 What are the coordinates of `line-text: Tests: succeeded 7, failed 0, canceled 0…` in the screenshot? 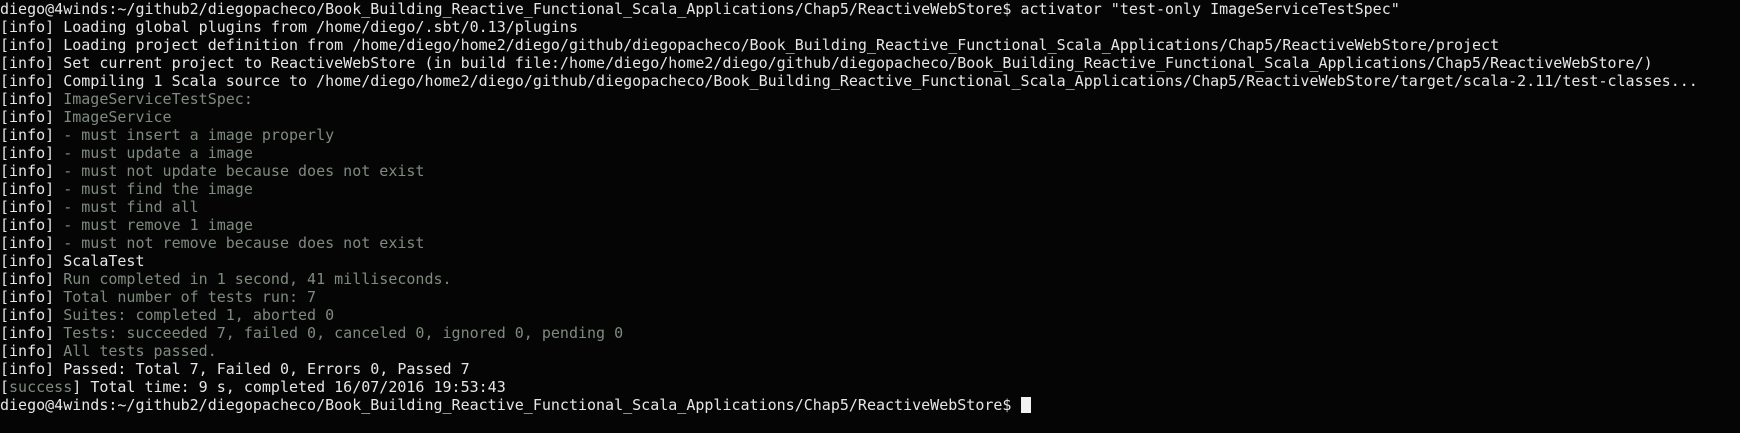 It's located at (343, 333).